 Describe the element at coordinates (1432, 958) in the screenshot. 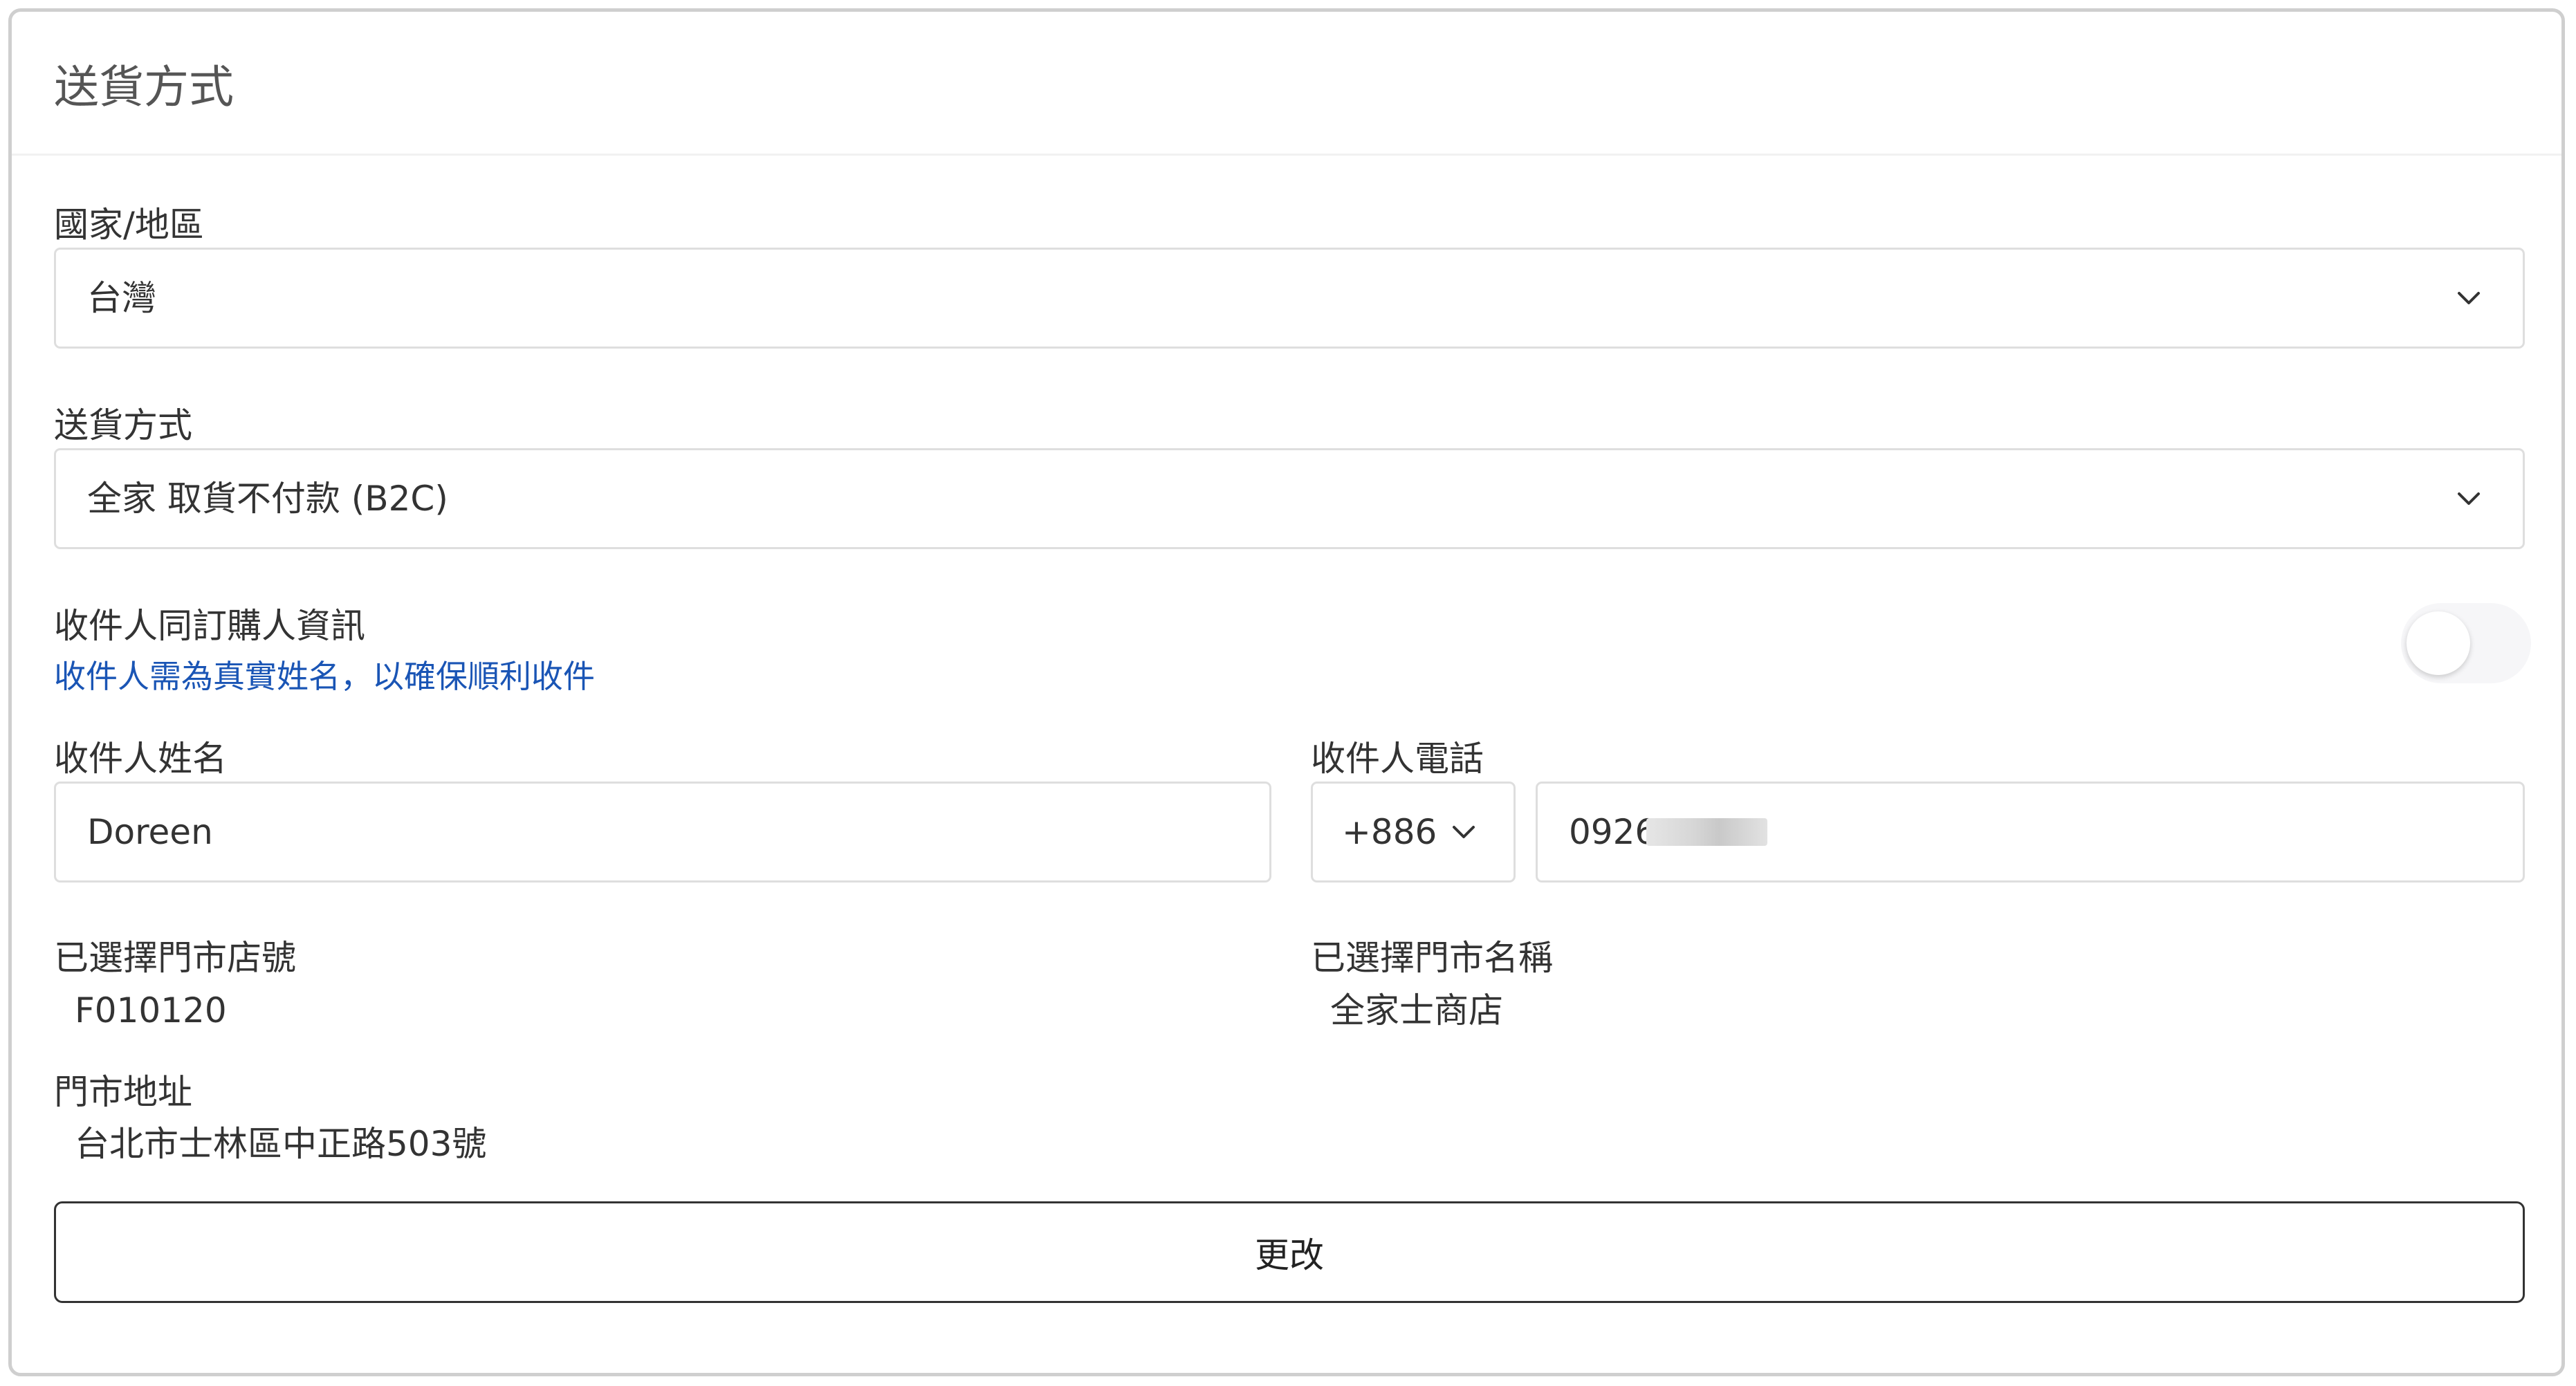

I see `store-name-label: 已選擇門市名稱` at that location.